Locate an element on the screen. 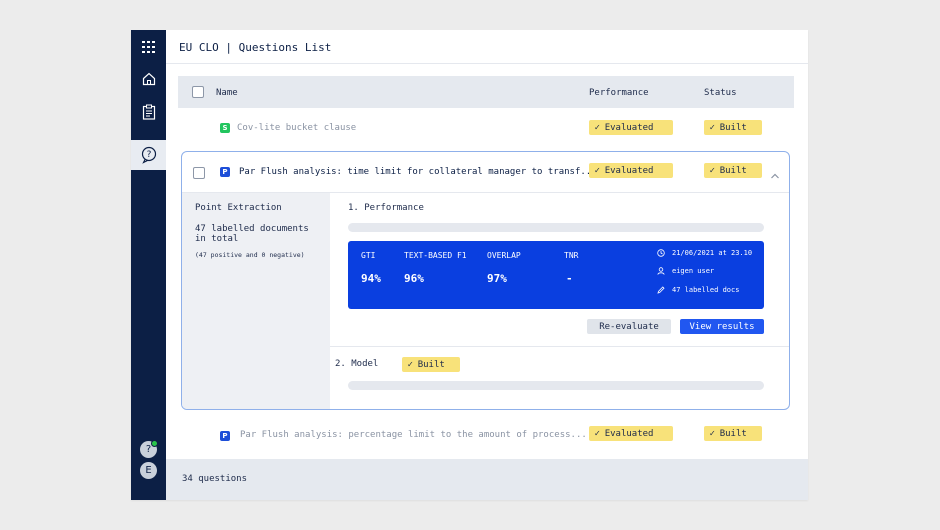 The width and height of the screenshot is (940, 530). performance-heading: 1. Performance is located at coordinates (386, 208).